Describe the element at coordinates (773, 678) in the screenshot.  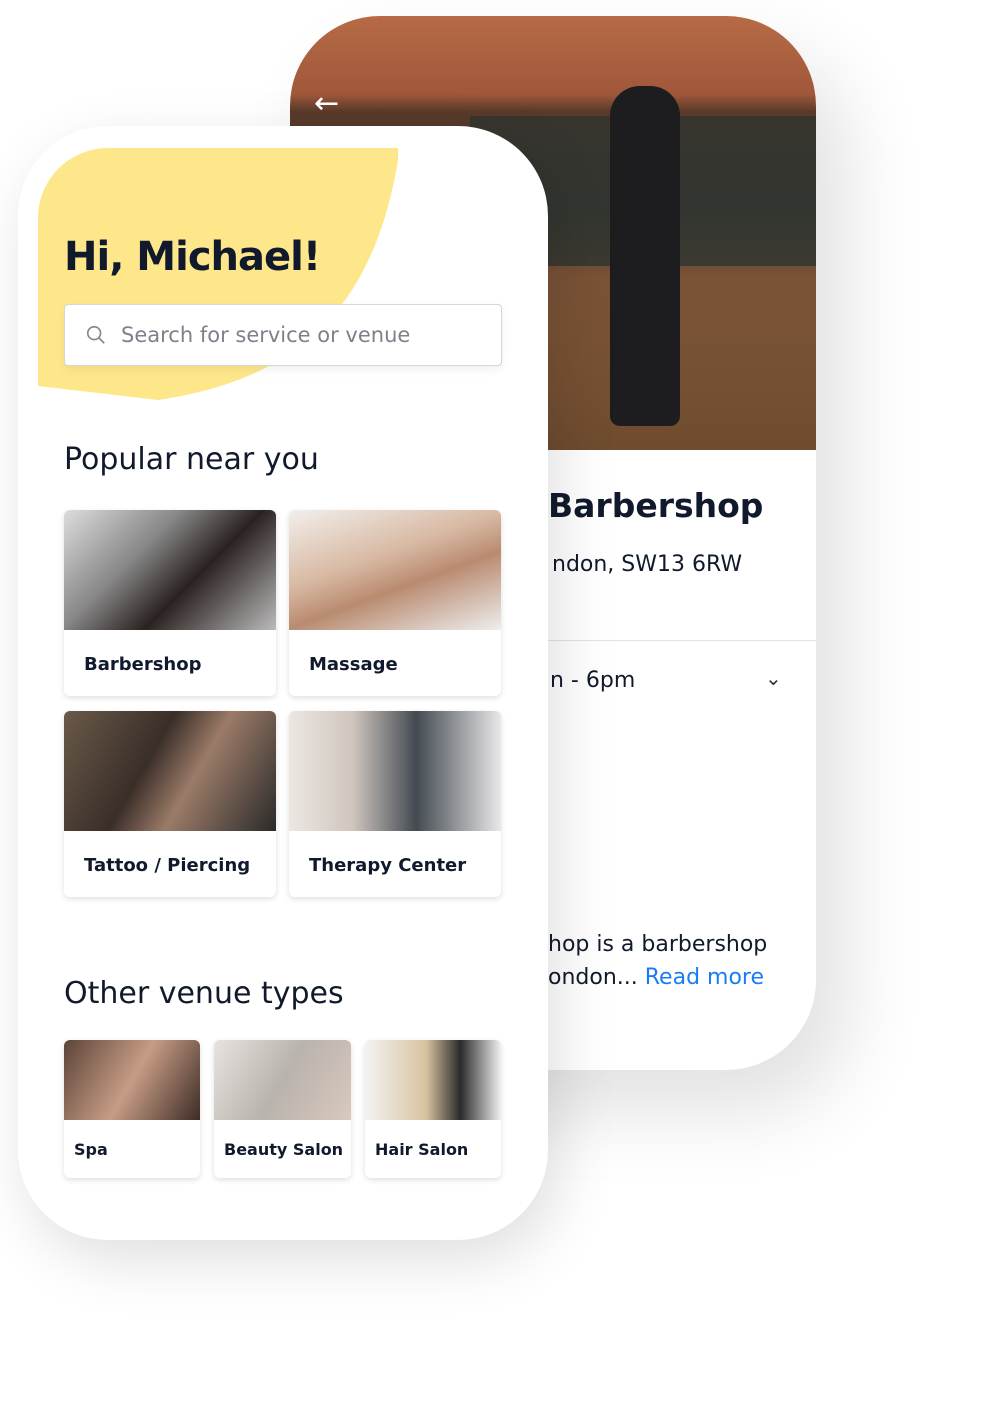
I see `chevron-down-icon: ⌄` at that location.